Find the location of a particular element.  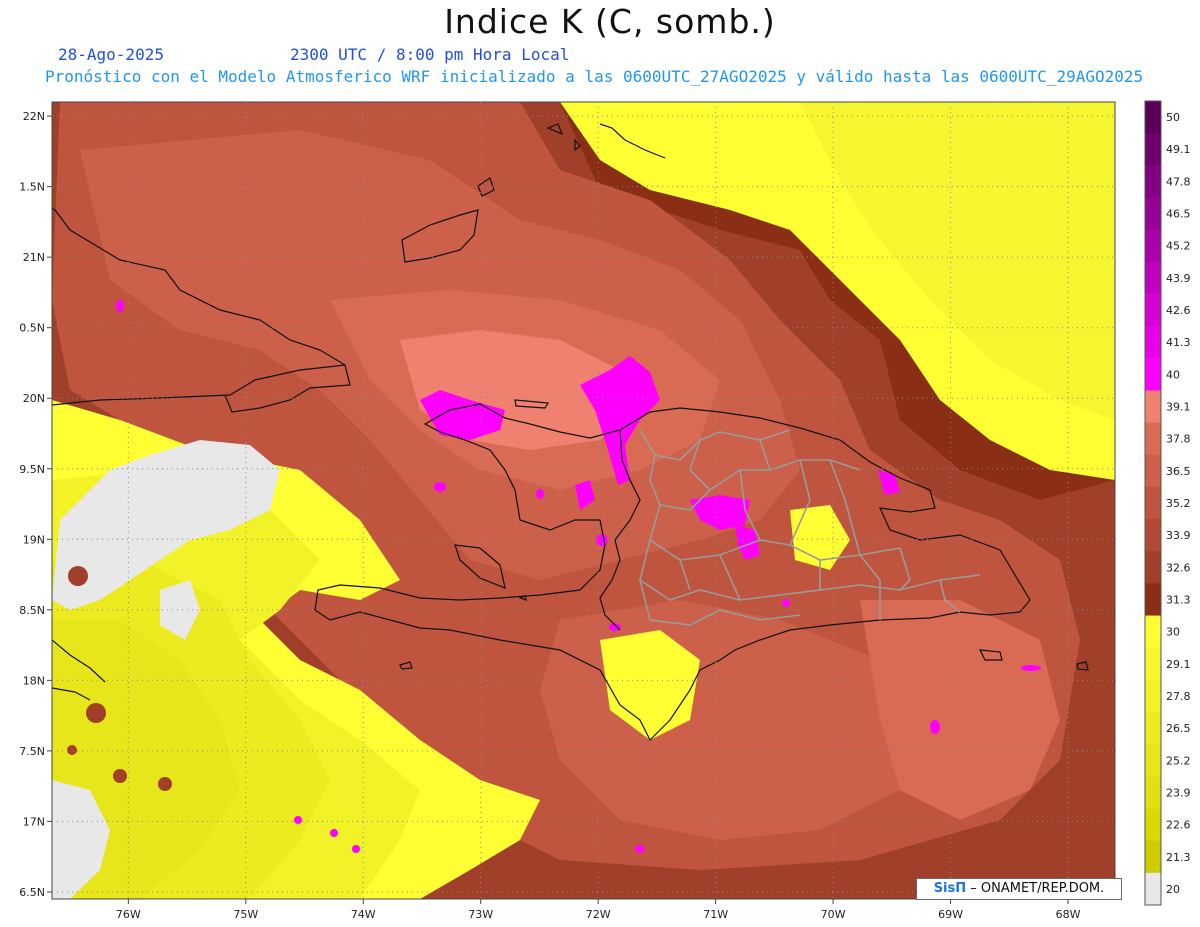

field-region-40-o is located at coordinates (640, 849).